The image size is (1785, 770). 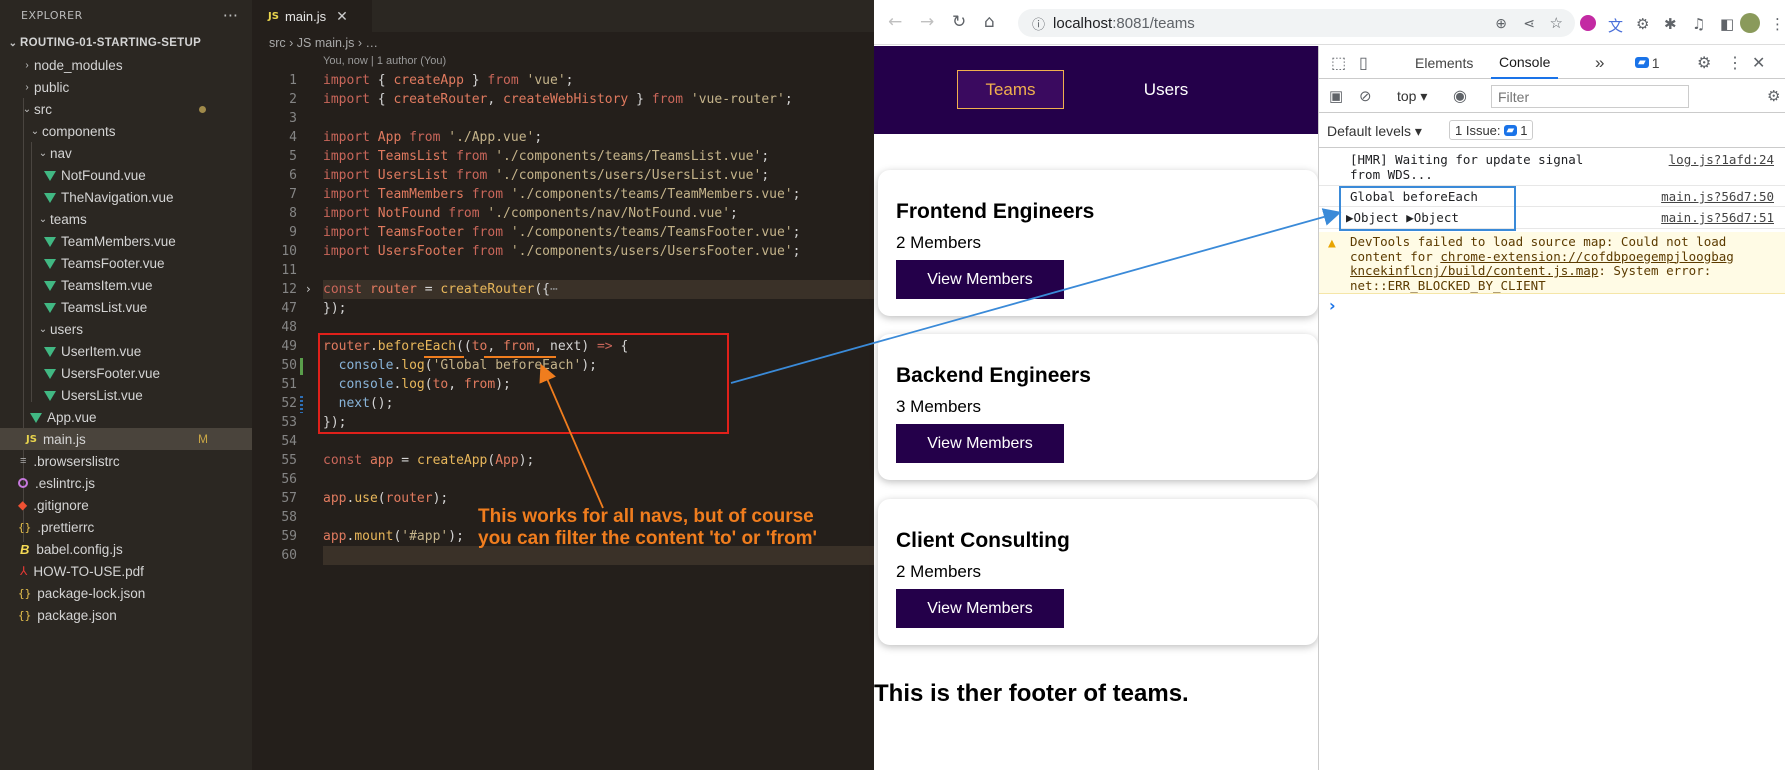 What do you see at coordinates (52, 87) in the screenshot?
I see `tree-label: public` at bounding box center [52, 87].